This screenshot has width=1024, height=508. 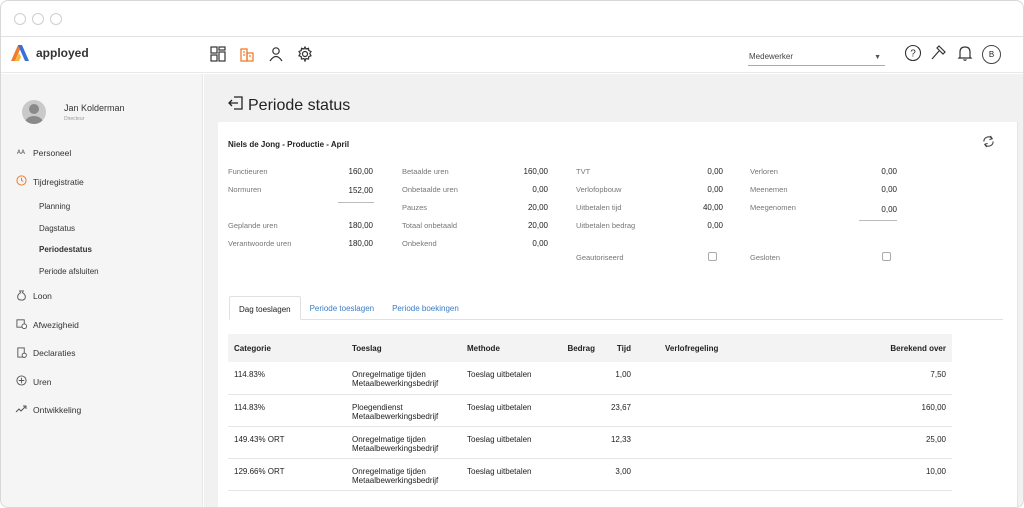 What do you see at coordinates (886, 256) in the screenshot?
I see `gesloten-checkbox` at bounding box center [886, 256].